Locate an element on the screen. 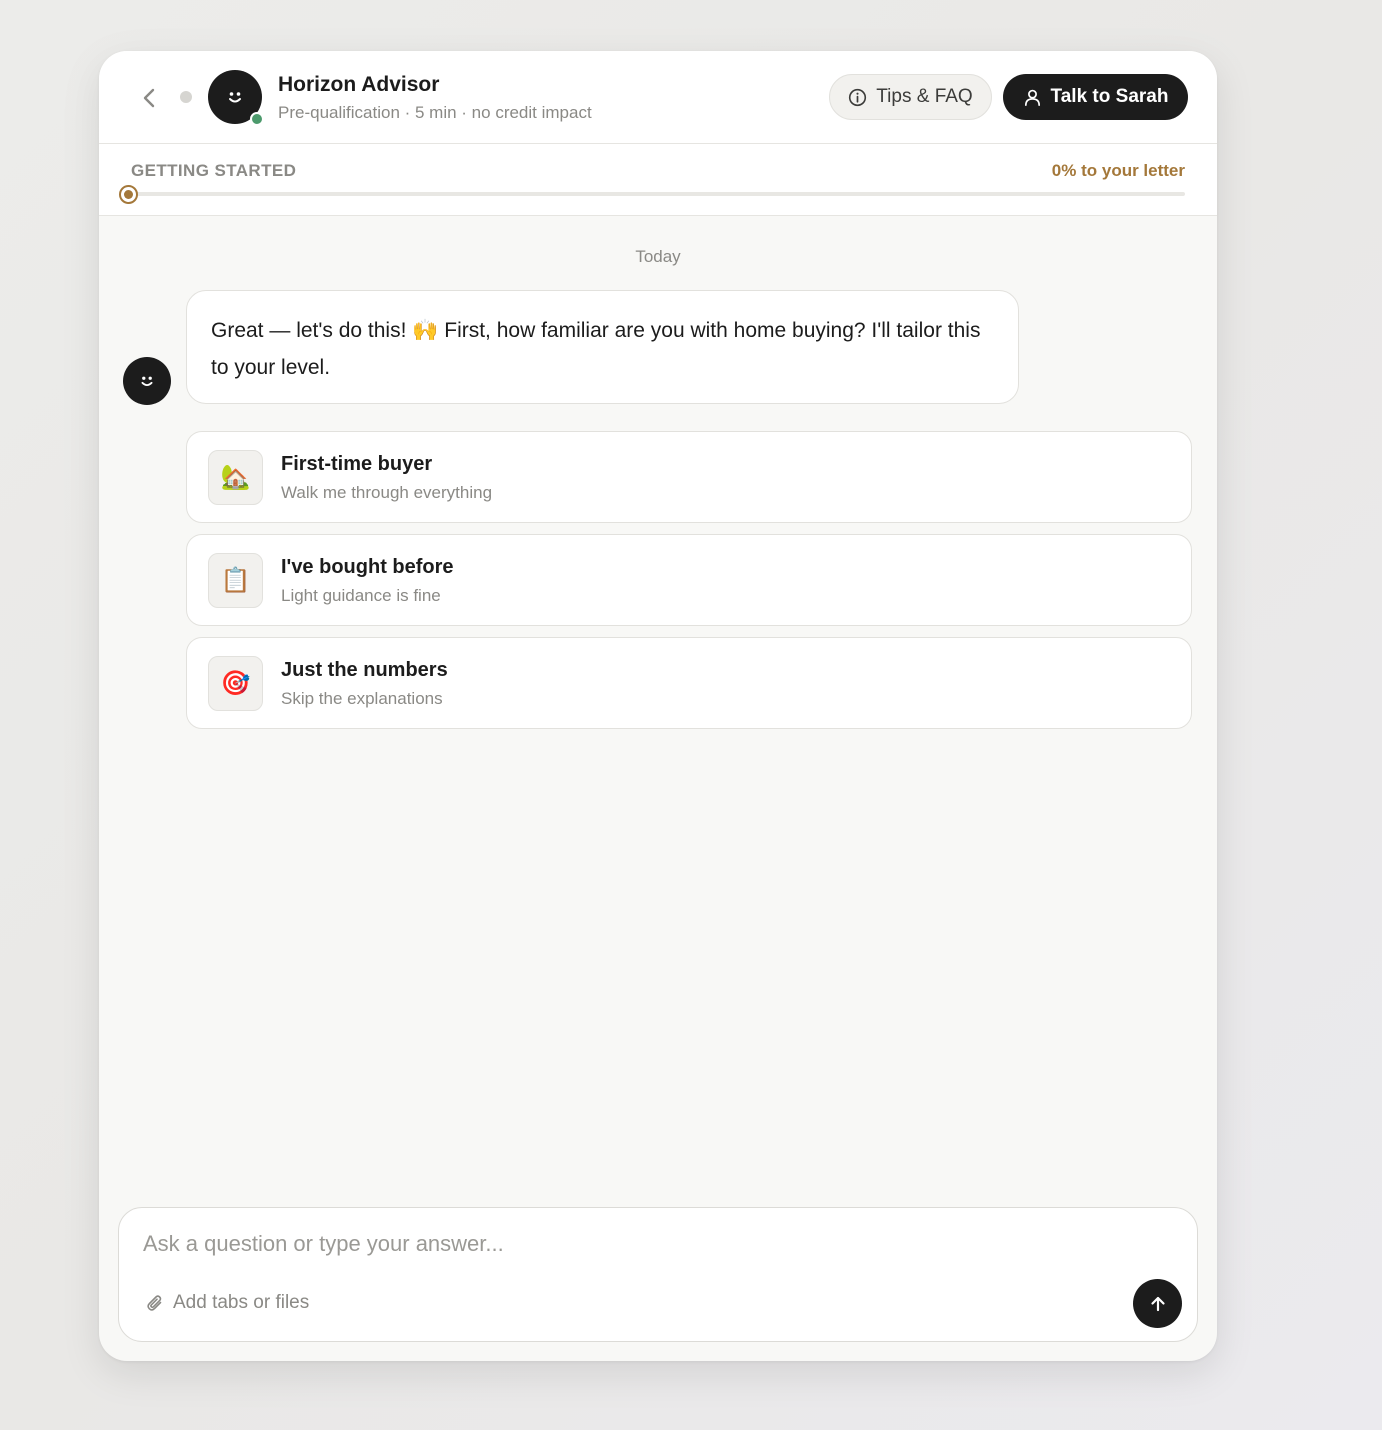  online-status-dot is located at coordinates (257, 119).